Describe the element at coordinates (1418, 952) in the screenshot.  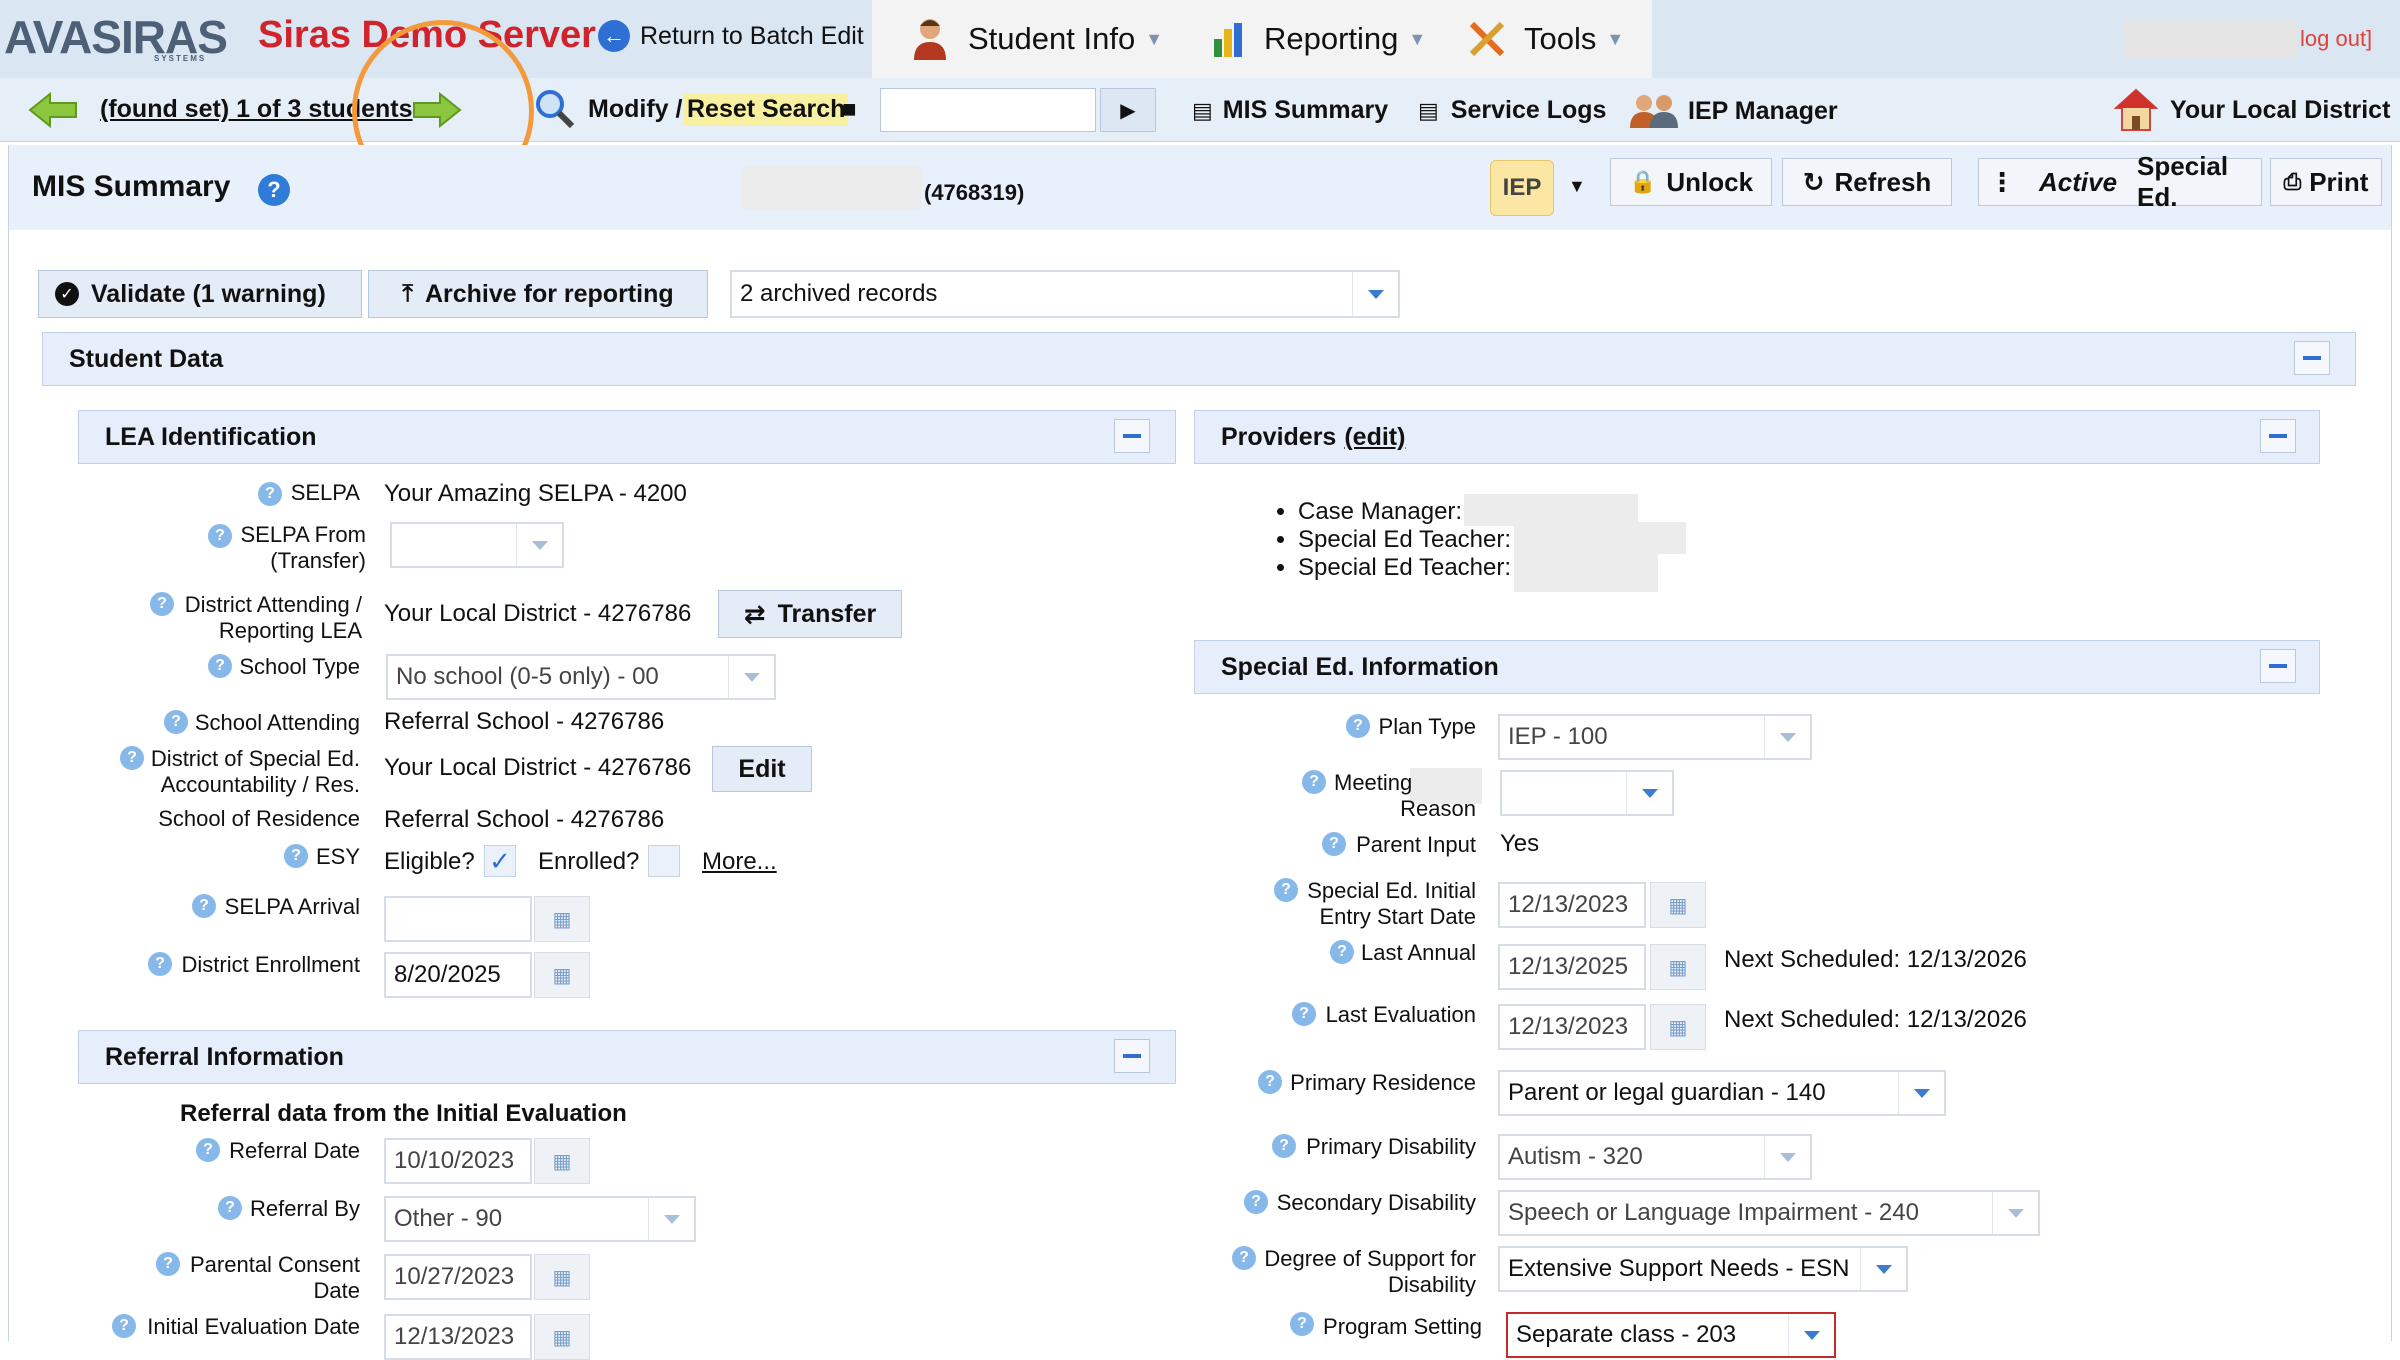
I see `last-annual-label: Last Annual` at that location.